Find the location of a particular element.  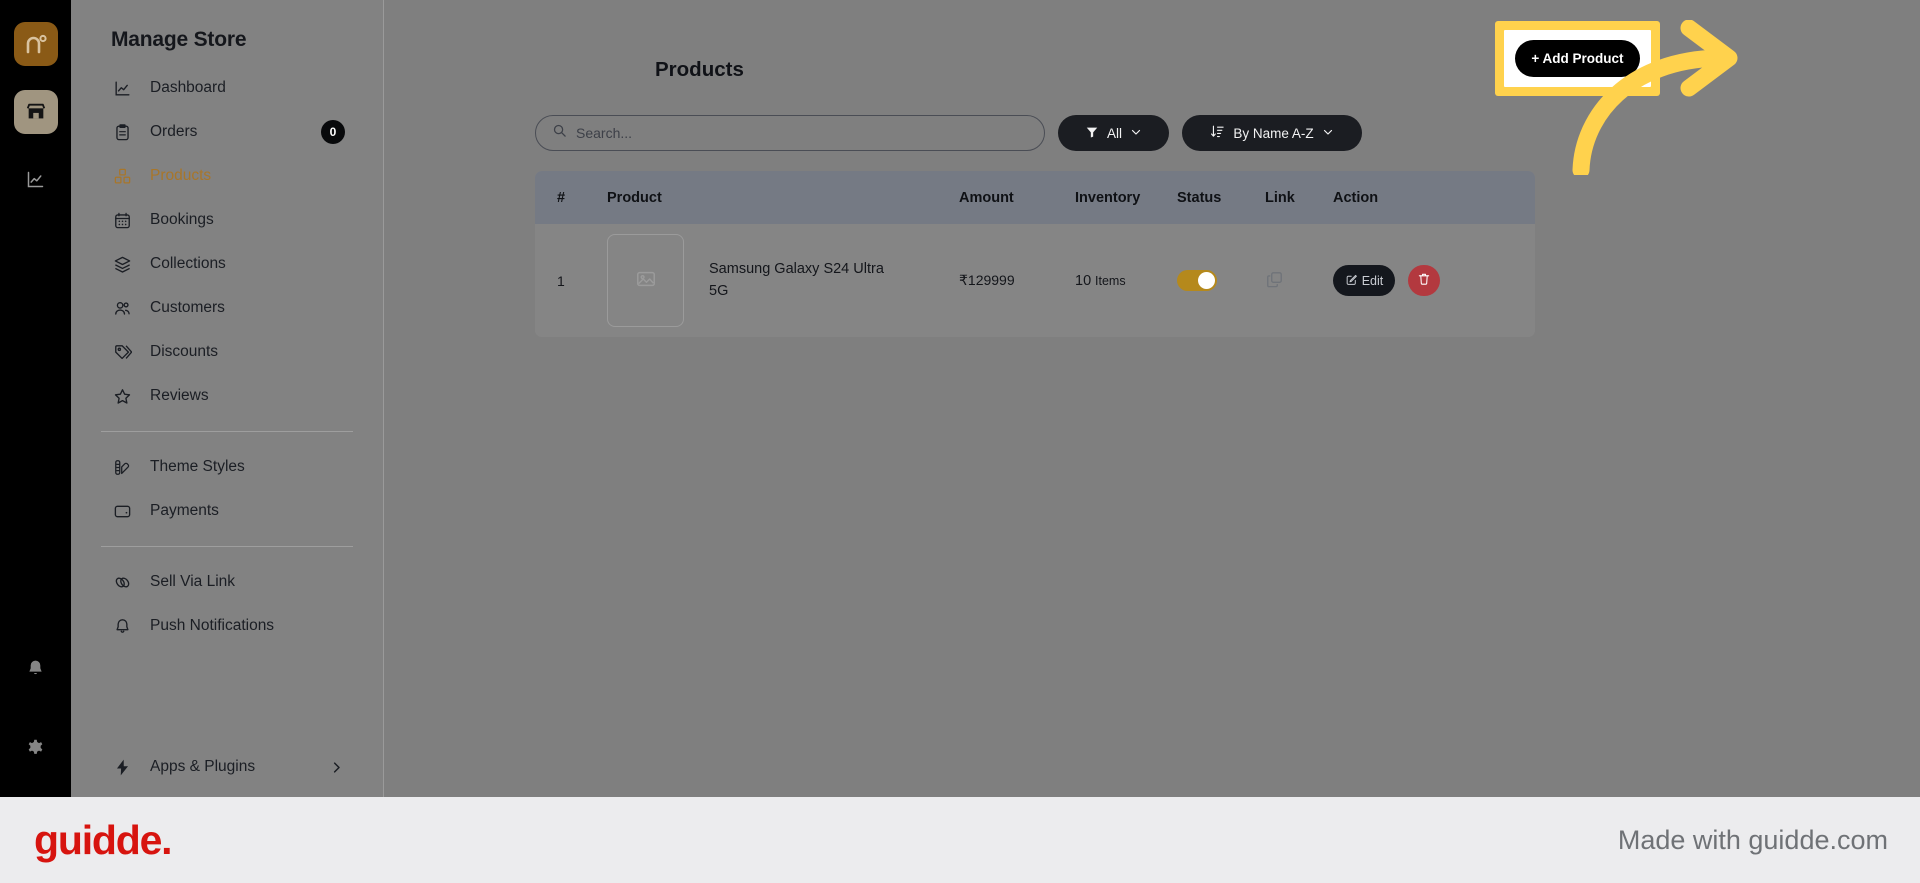

delete-button is located at coordinates (1424, 280).